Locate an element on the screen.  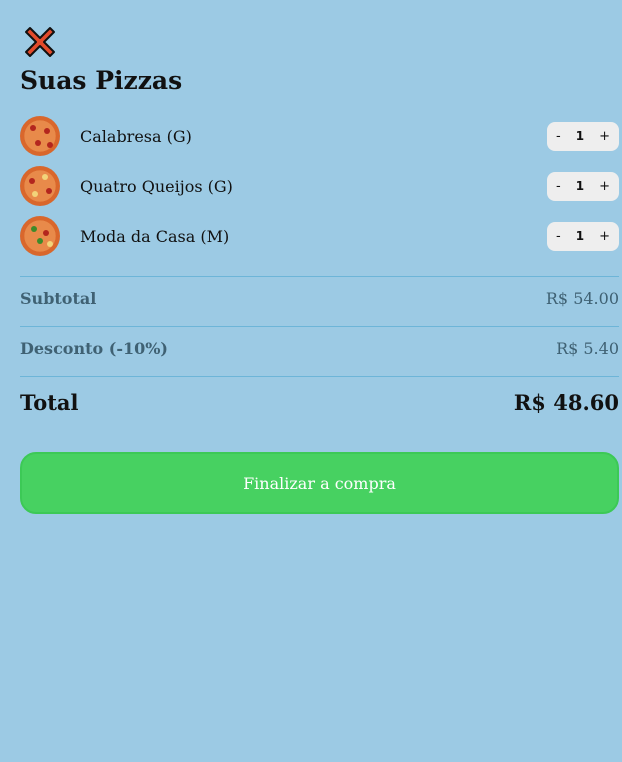
total-row: Total R$ 48.60 is located at coordinates (319, 402).